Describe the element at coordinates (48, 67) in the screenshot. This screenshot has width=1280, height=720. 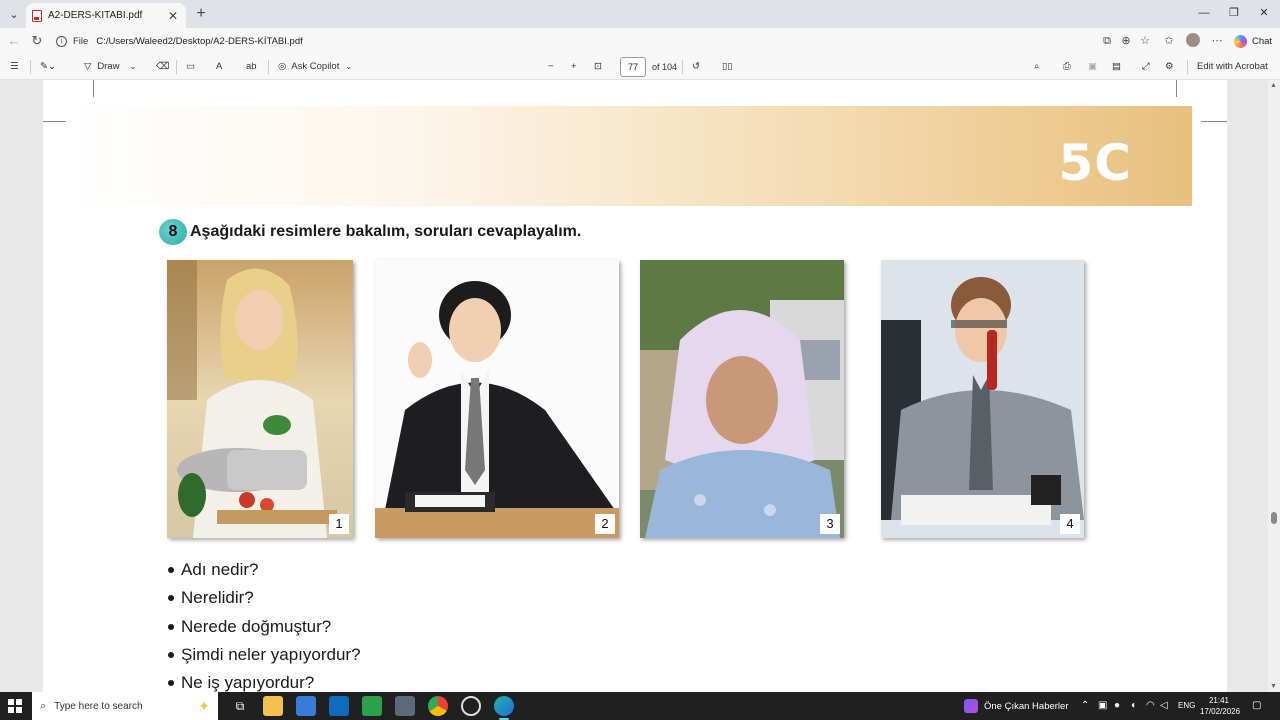
I see `highlight-icon: ✎⌄` at that location.